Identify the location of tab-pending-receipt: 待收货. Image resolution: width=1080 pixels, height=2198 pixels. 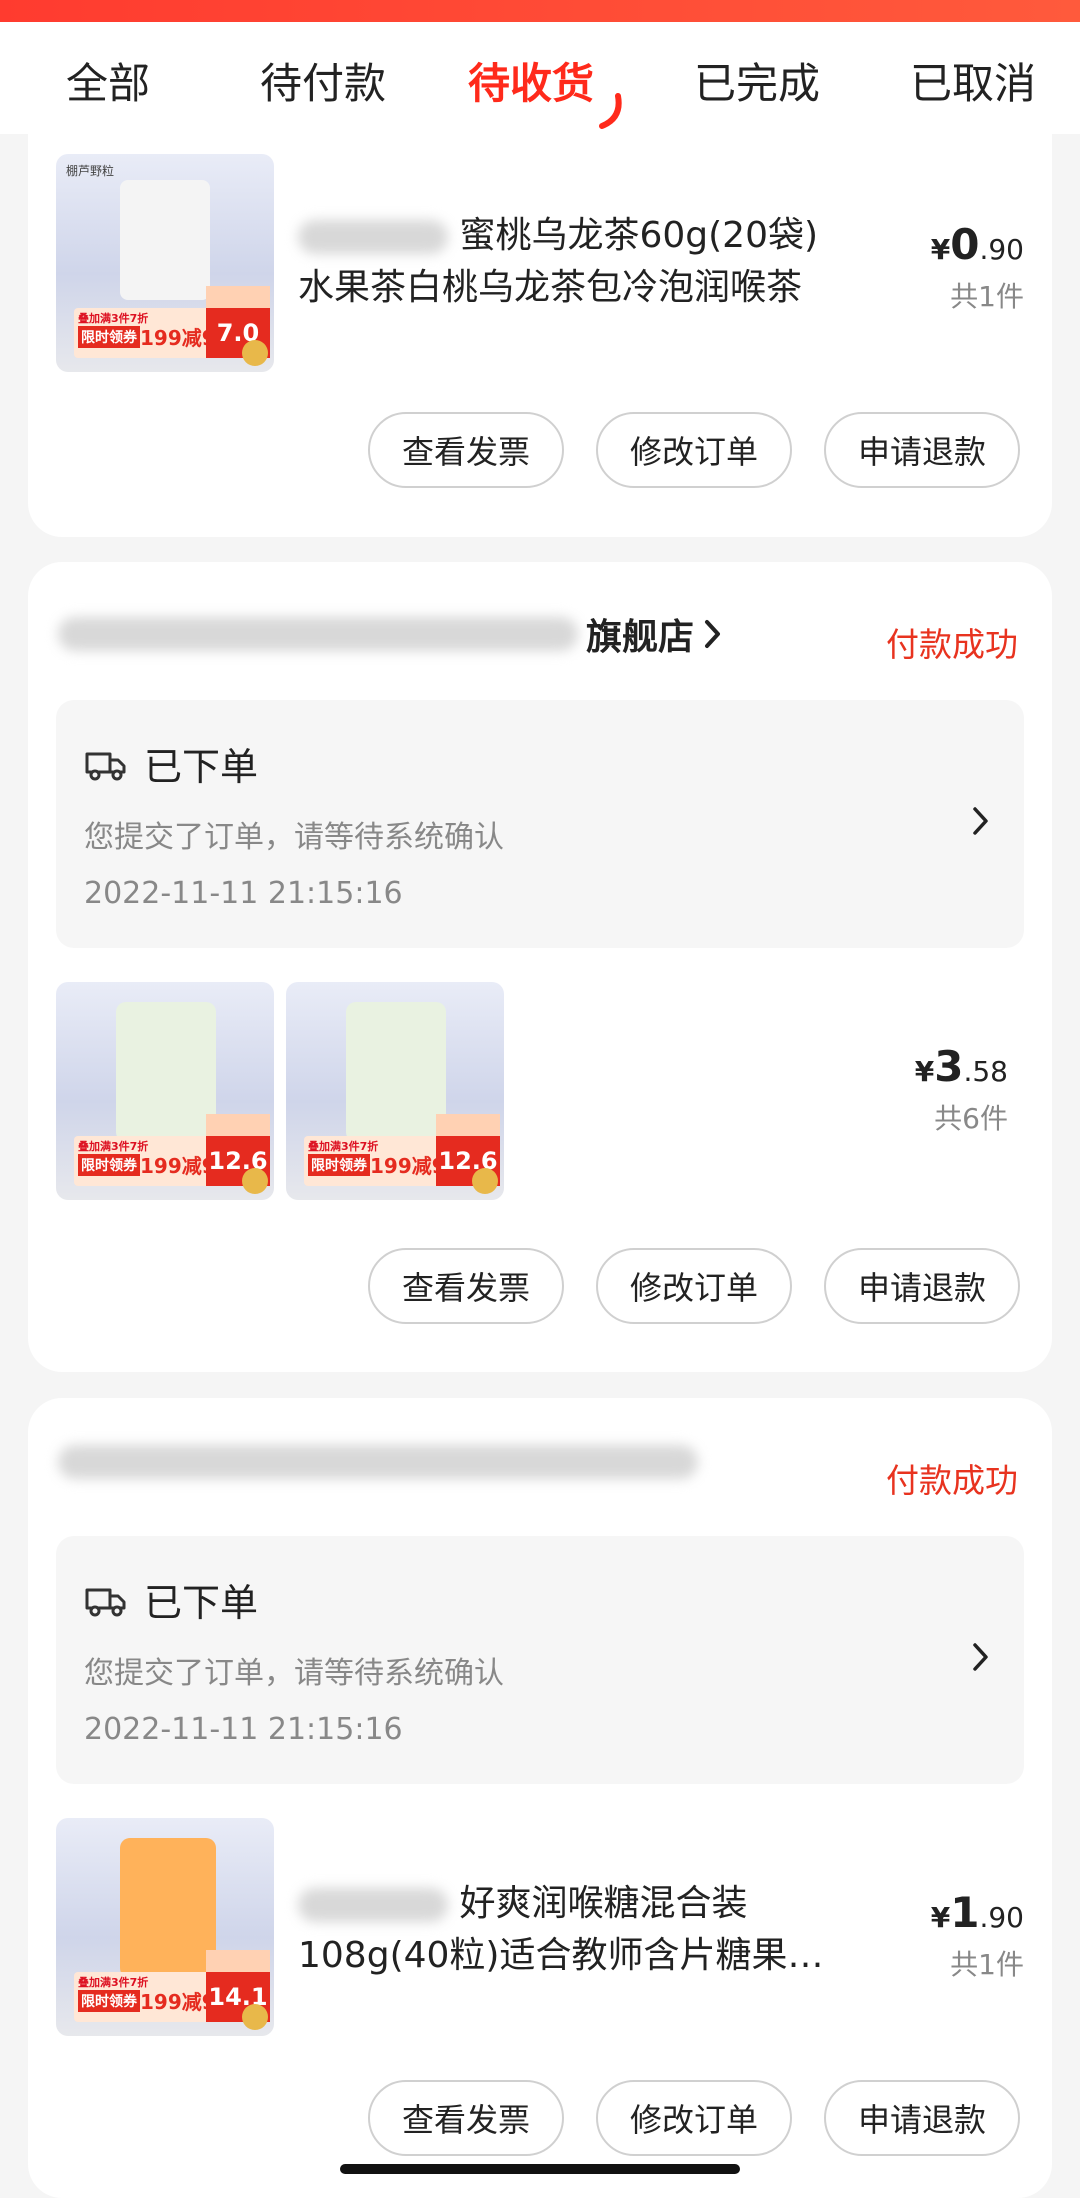
(531, 80).